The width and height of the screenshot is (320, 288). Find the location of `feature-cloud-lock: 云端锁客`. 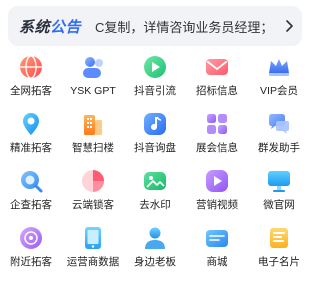

feature-cloud-lock: 云端锁客 is located at coordinates (93, 188).